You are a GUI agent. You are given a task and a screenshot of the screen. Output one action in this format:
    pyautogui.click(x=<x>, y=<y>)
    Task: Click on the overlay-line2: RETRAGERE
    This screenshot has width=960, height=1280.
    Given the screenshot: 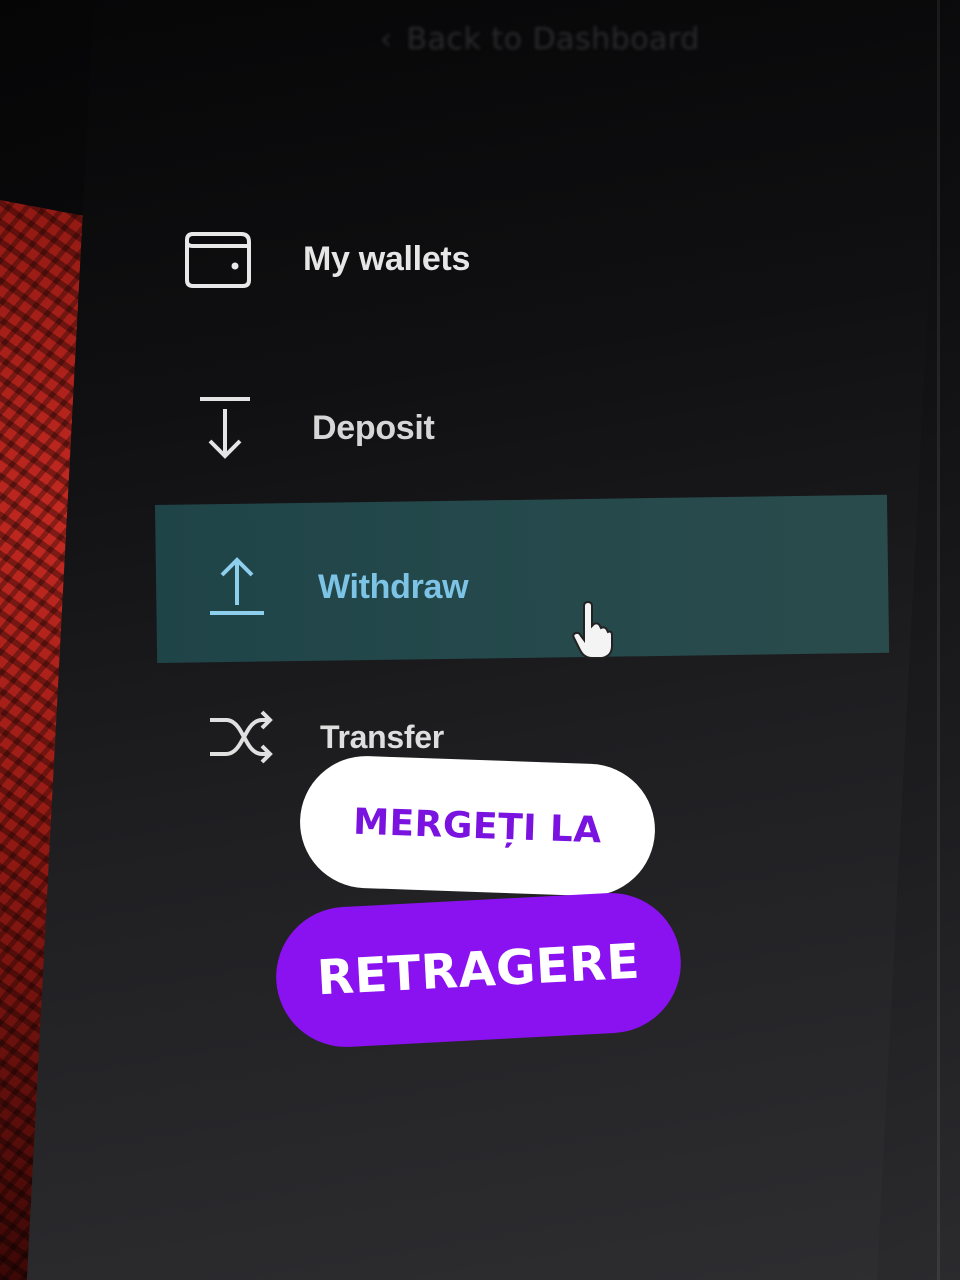 What is the action you would take?
    pyautogui.click(x=478, y=970)
    